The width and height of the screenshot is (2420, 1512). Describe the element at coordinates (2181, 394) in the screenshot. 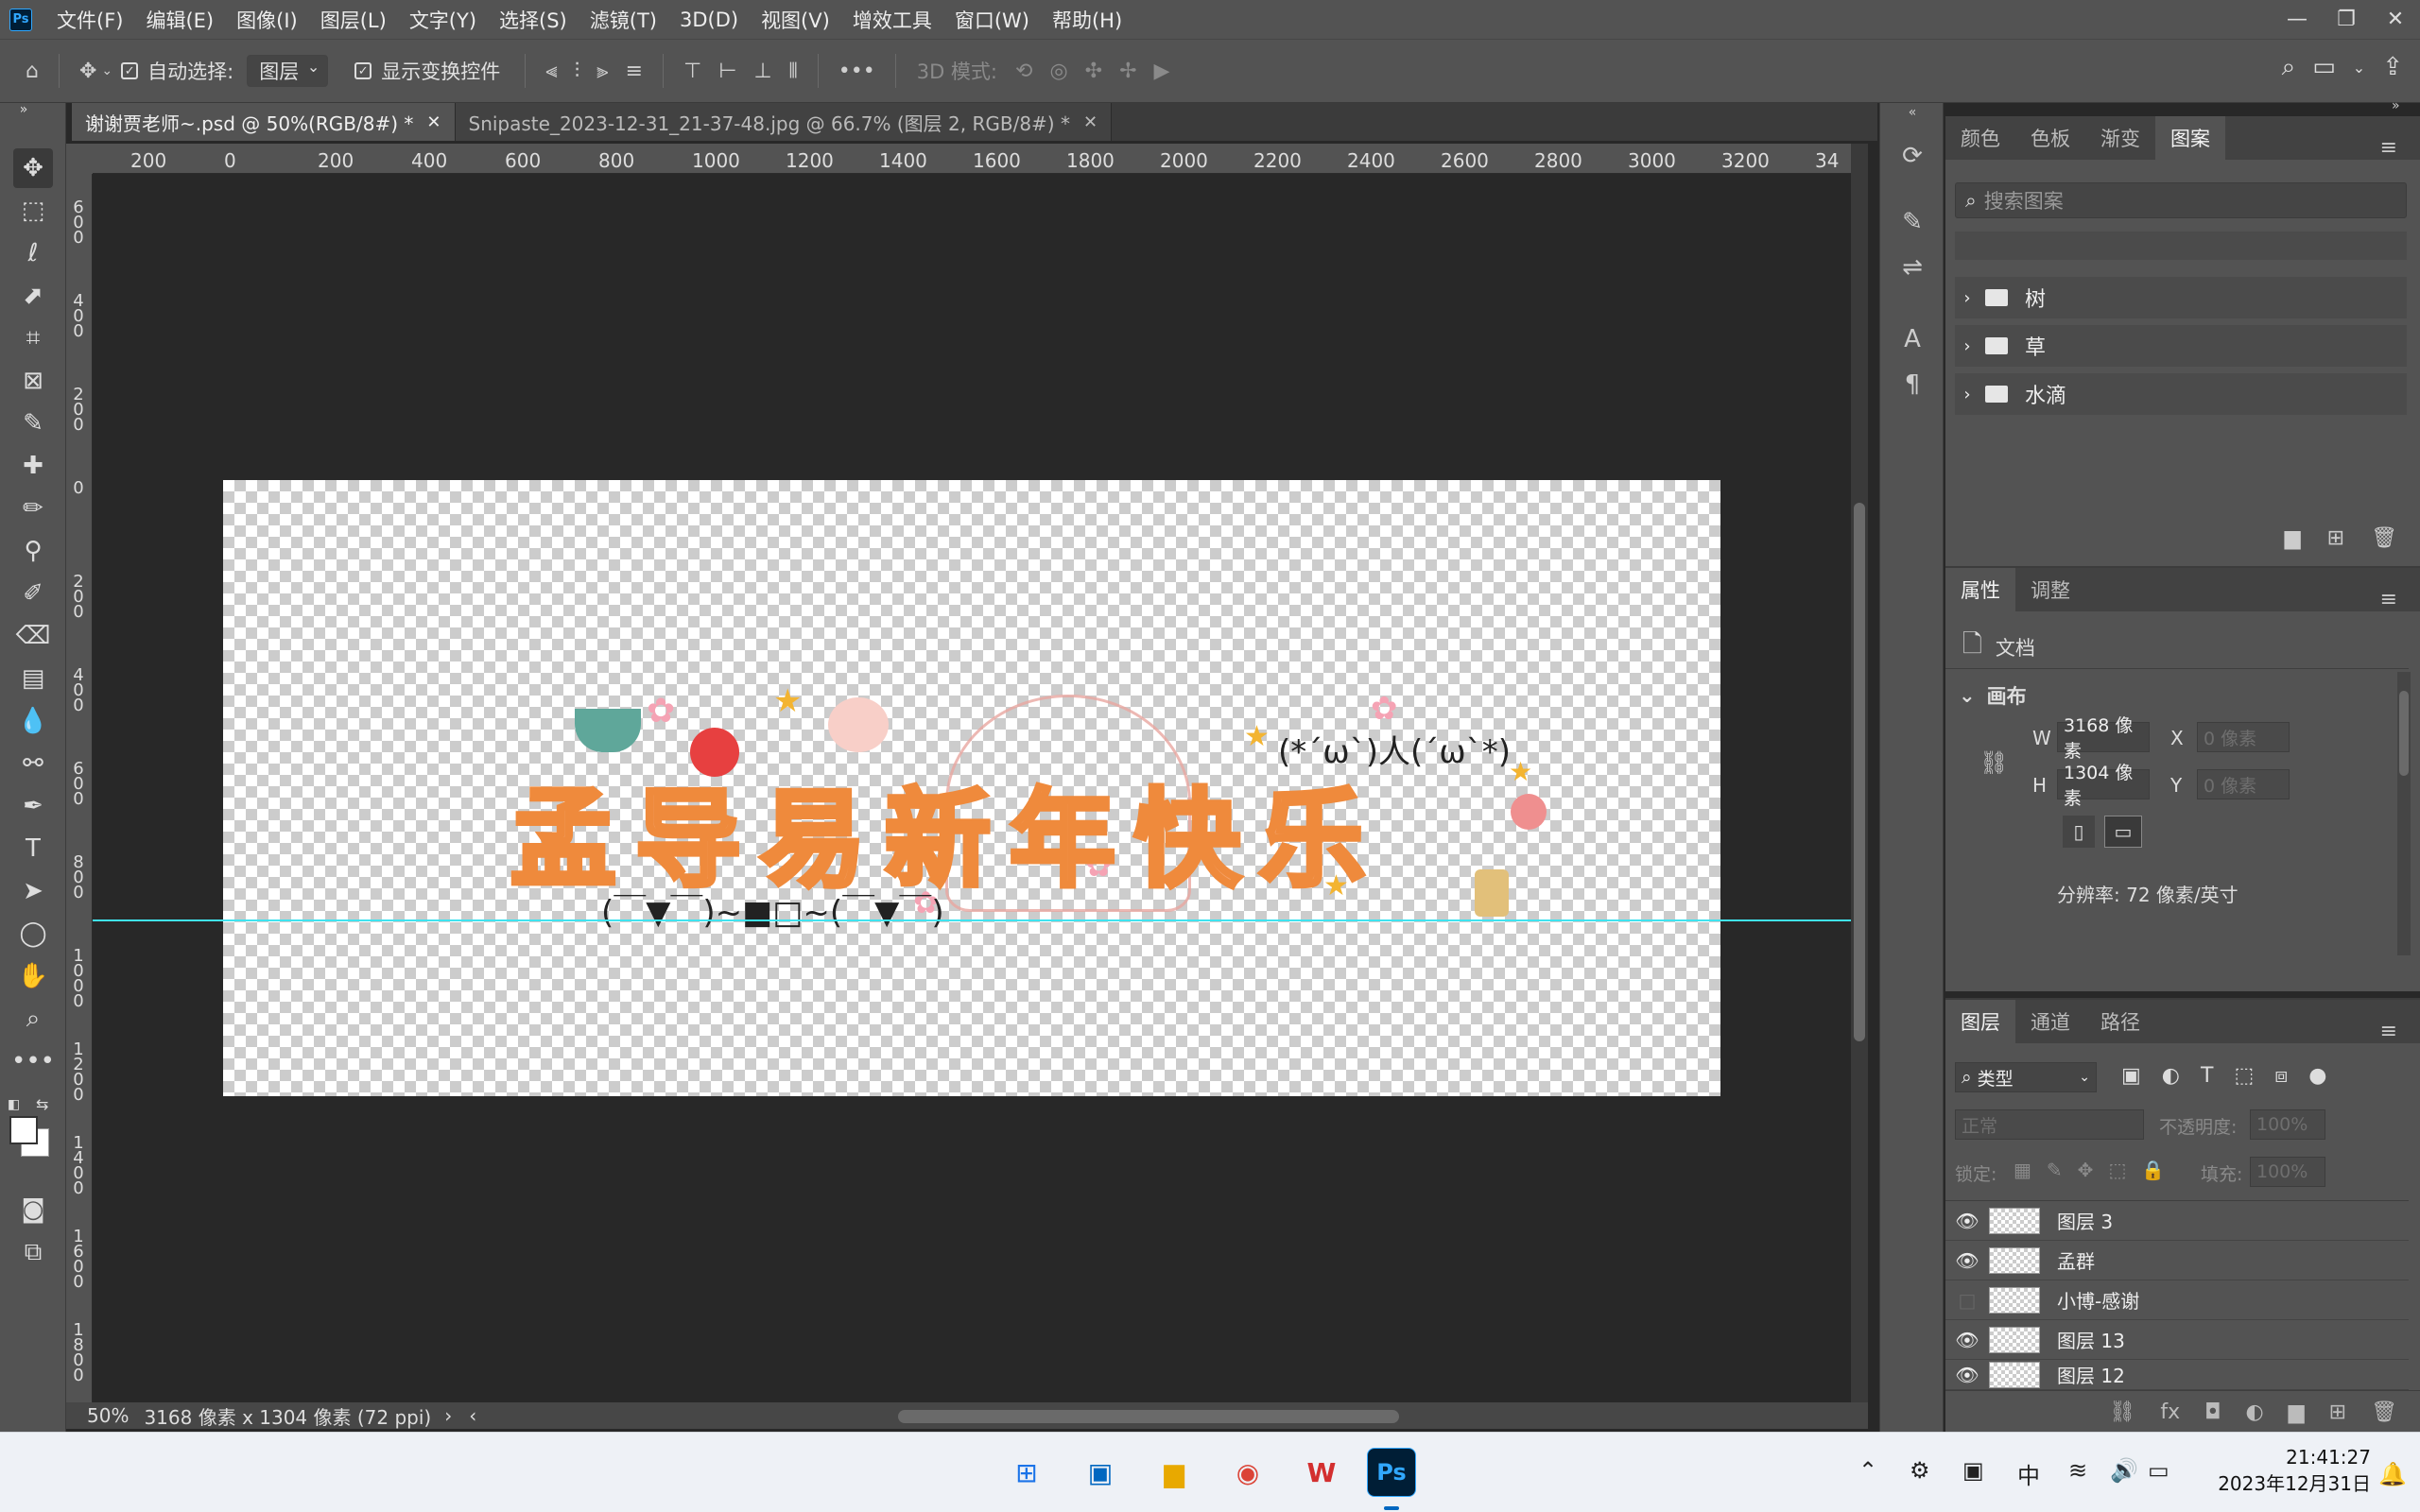

I see `pattern-group-water: › 水滴` at that location.